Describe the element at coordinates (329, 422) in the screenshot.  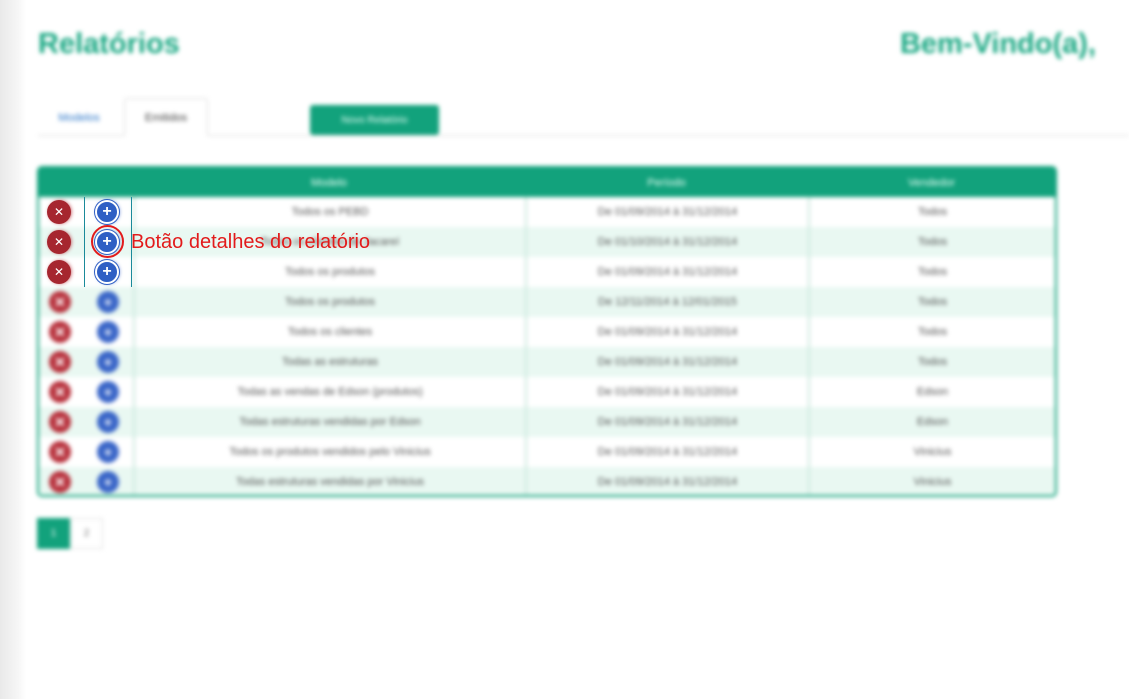
I see `cell-model: Todas estruturas vendidas por Edson` at that location.